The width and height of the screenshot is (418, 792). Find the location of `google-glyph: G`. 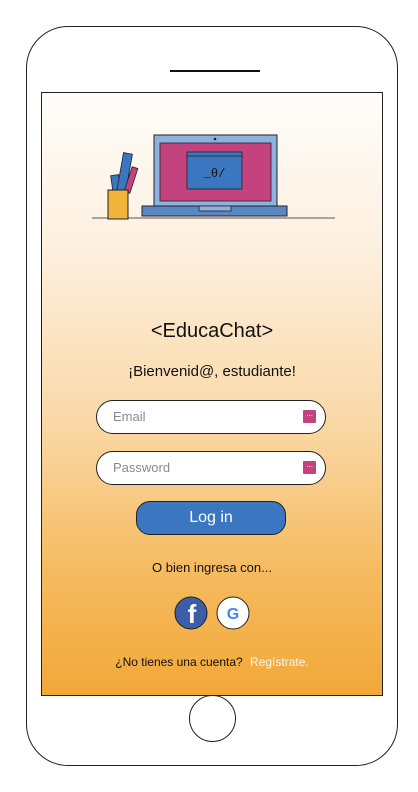

google-glyph: G is located at coordinates (233, 614).